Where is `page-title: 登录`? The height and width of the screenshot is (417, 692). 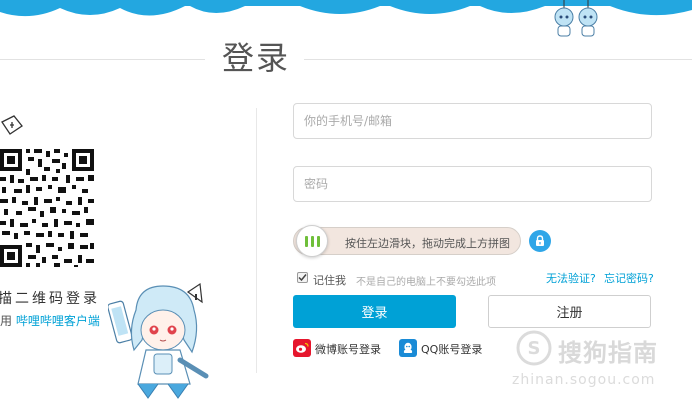 page-title: 登录 is located at coordinates (256, 58).